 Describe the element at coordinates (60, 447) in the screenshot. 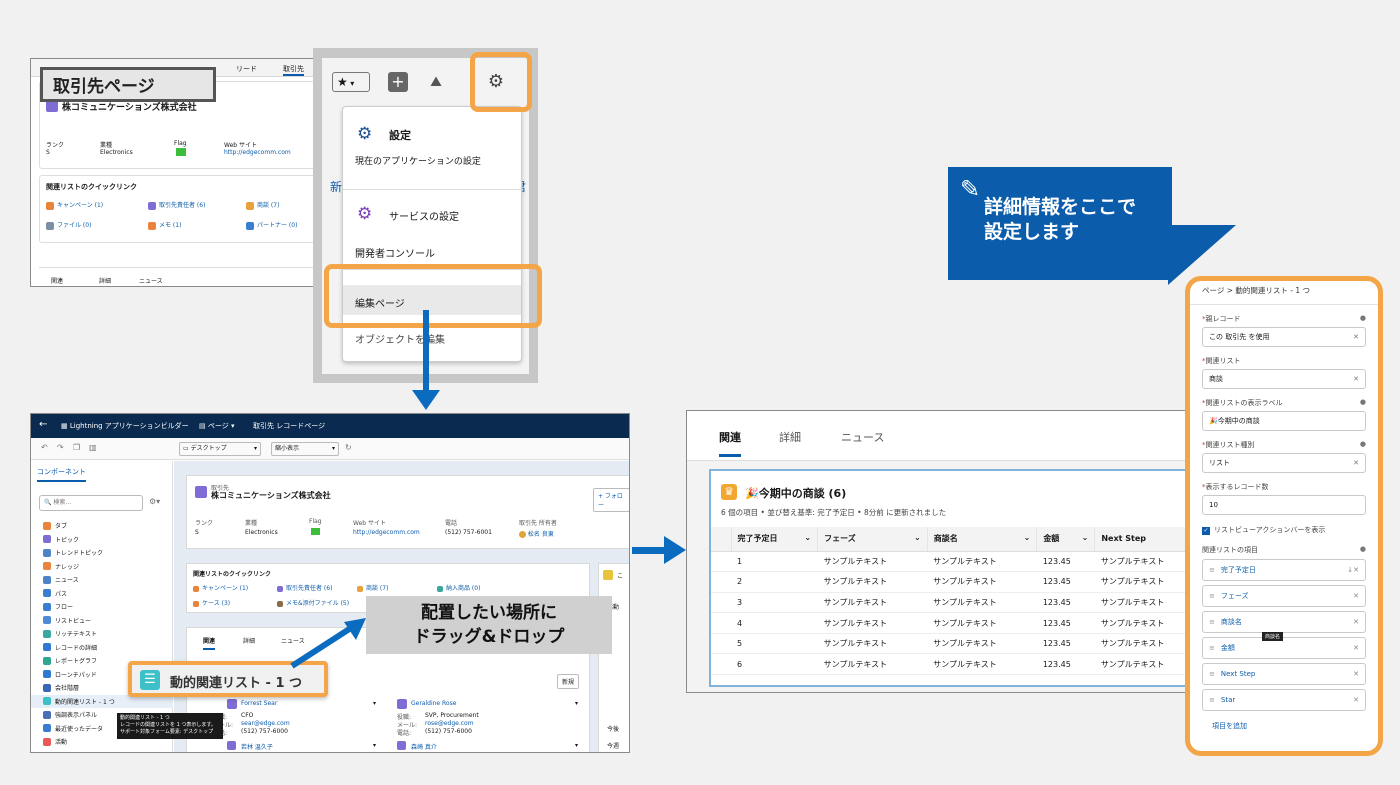

I see `redo-icon: ↷` at that location.